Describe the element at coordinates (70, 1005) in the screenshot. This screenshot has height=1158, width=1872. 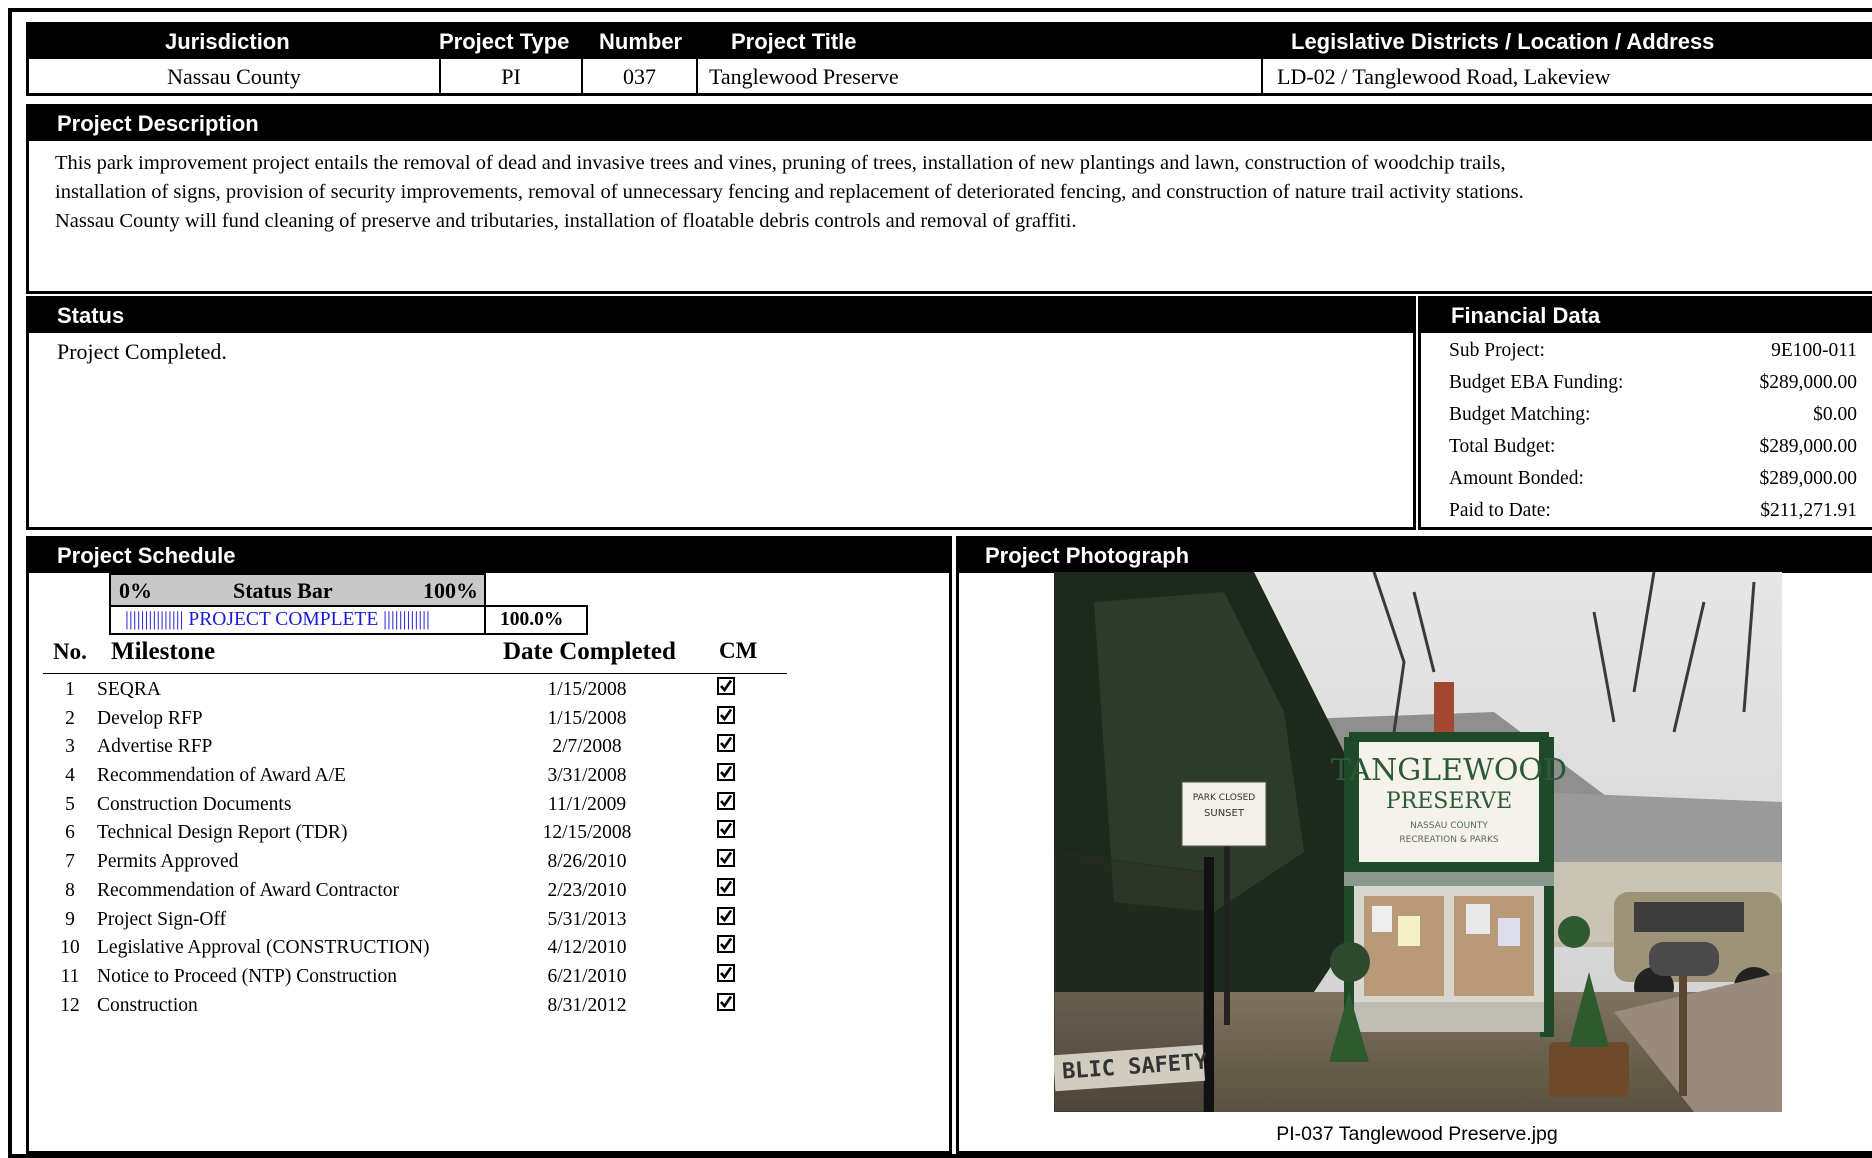
I see `milestone-number: 12` at that location.